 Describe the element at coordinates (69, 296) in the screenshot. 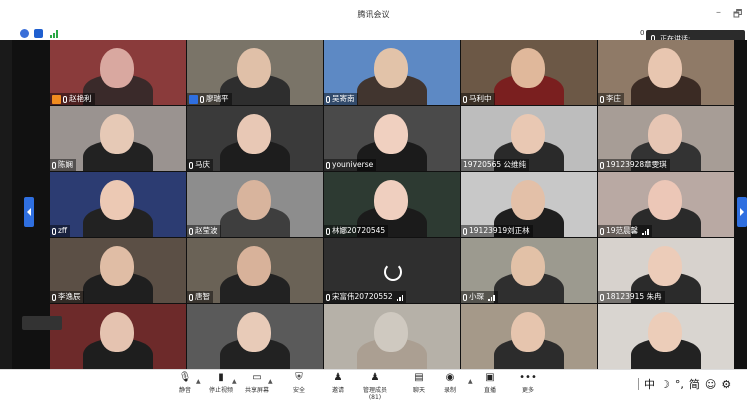

I see `participant-name: 李逸辰` at that location.